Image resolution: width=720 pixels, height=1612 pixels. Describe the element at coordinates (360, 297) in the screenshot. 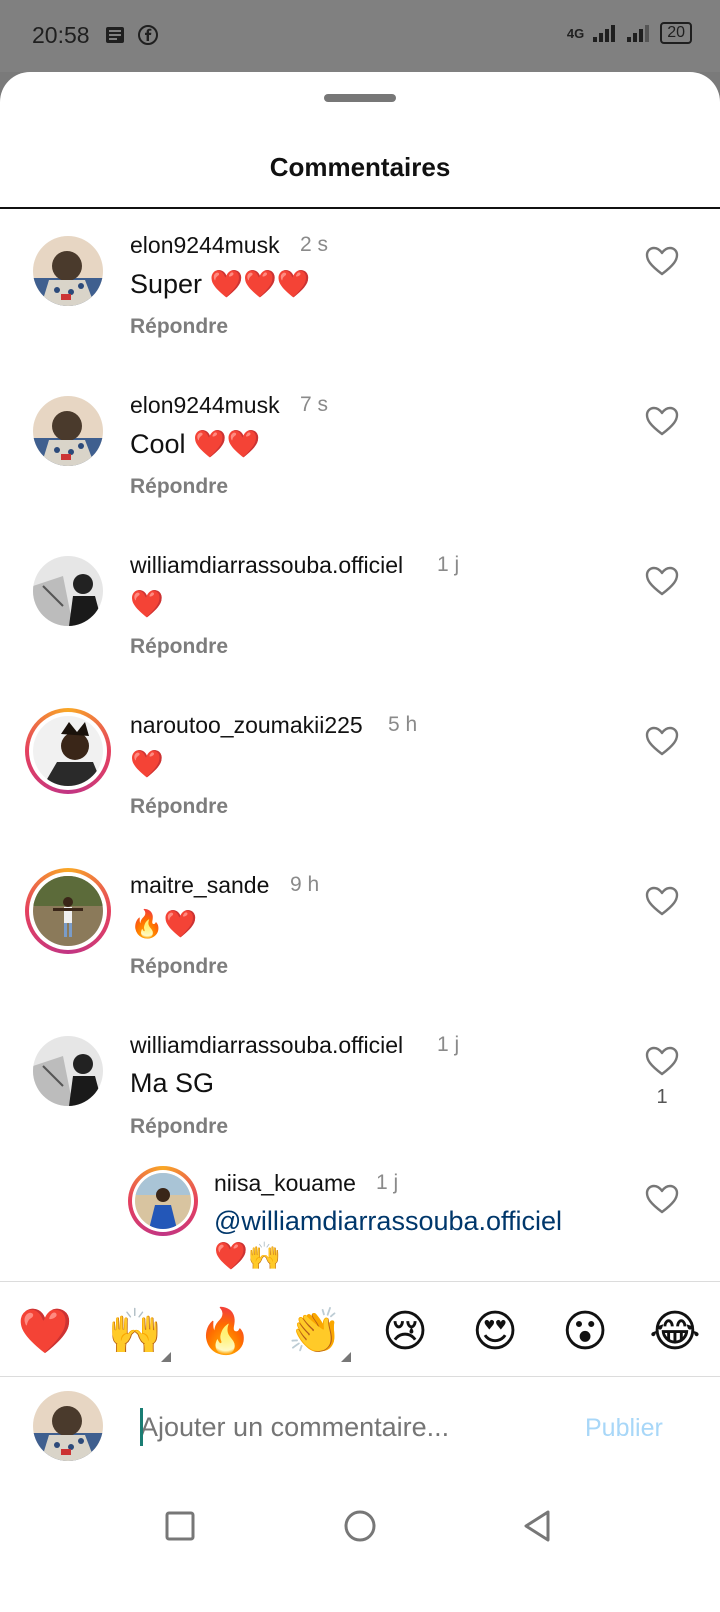

I see `comment-item: elon9244musk 2 s Super ❤️❤️❤️ Répondre` at that location.